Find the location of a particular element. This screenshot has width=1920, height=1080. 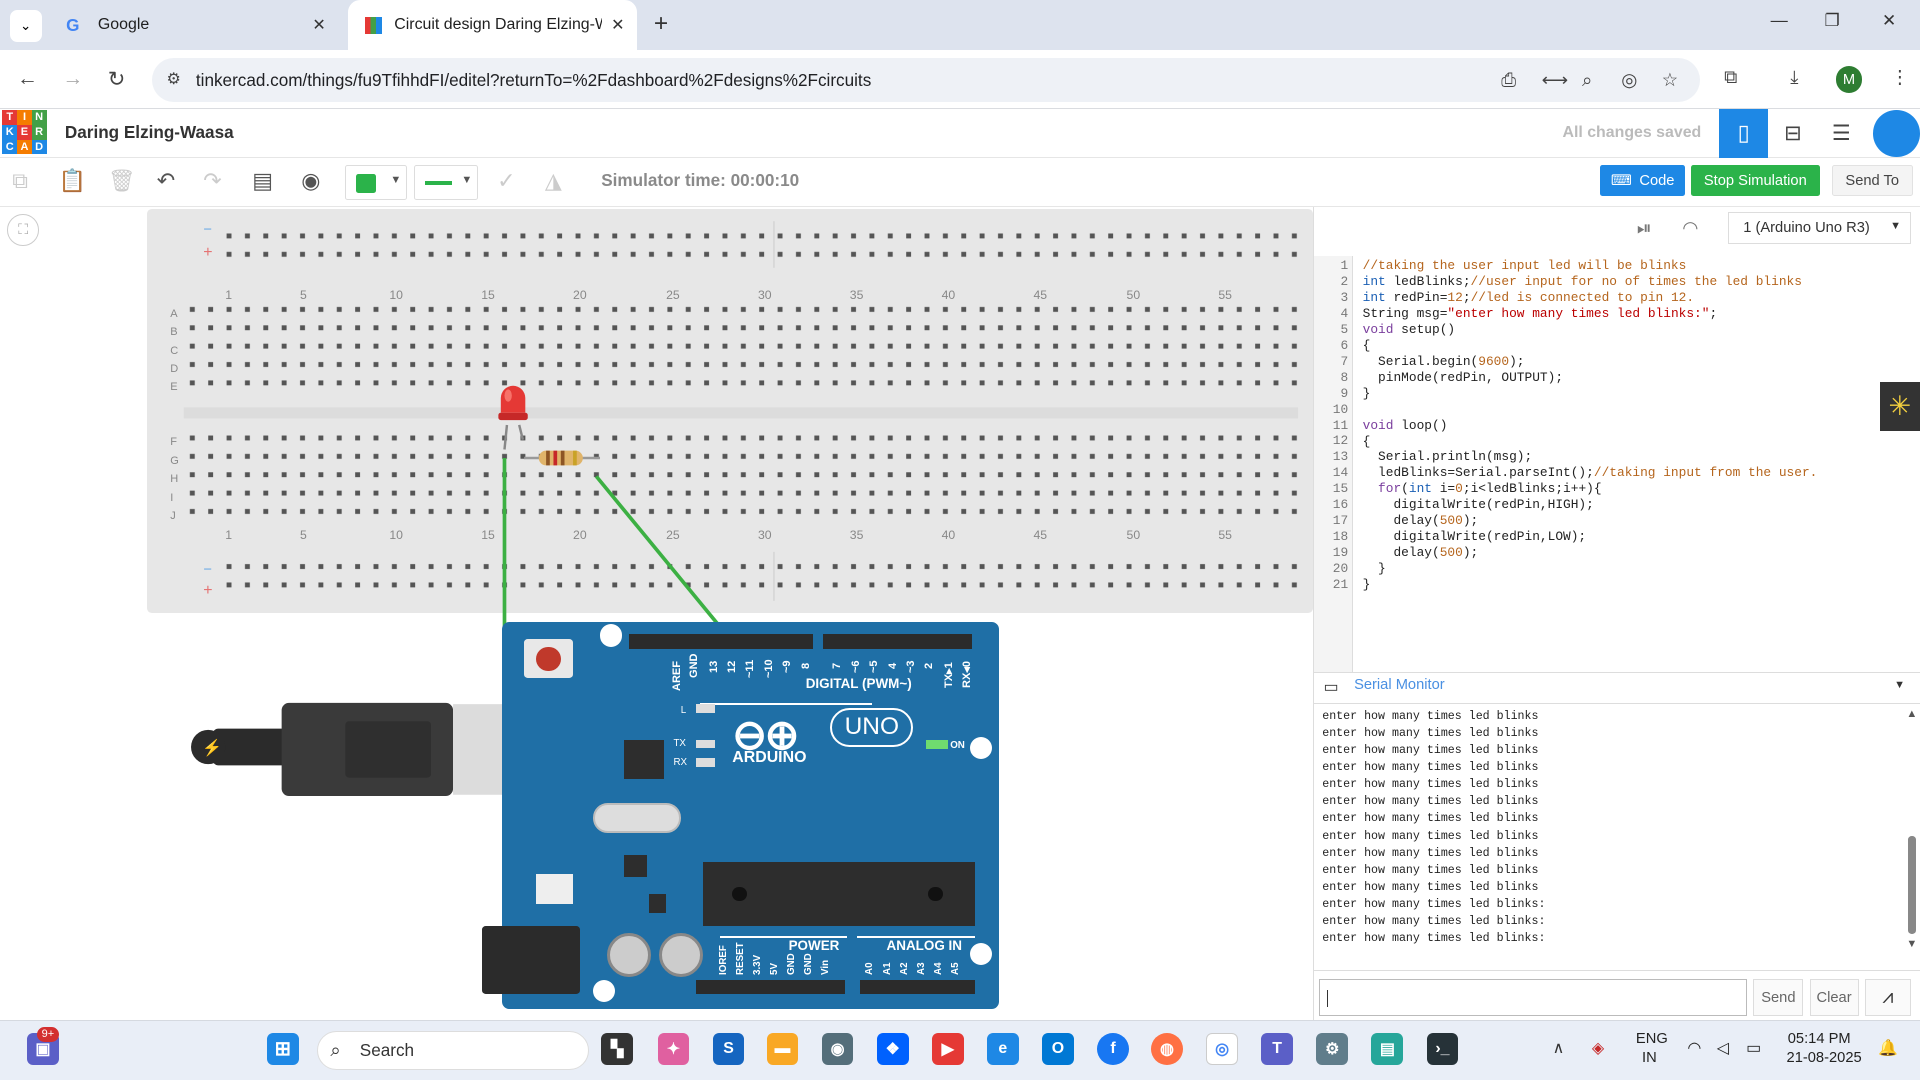

reload-icon: ↻ is located at coordinates (116, 79).